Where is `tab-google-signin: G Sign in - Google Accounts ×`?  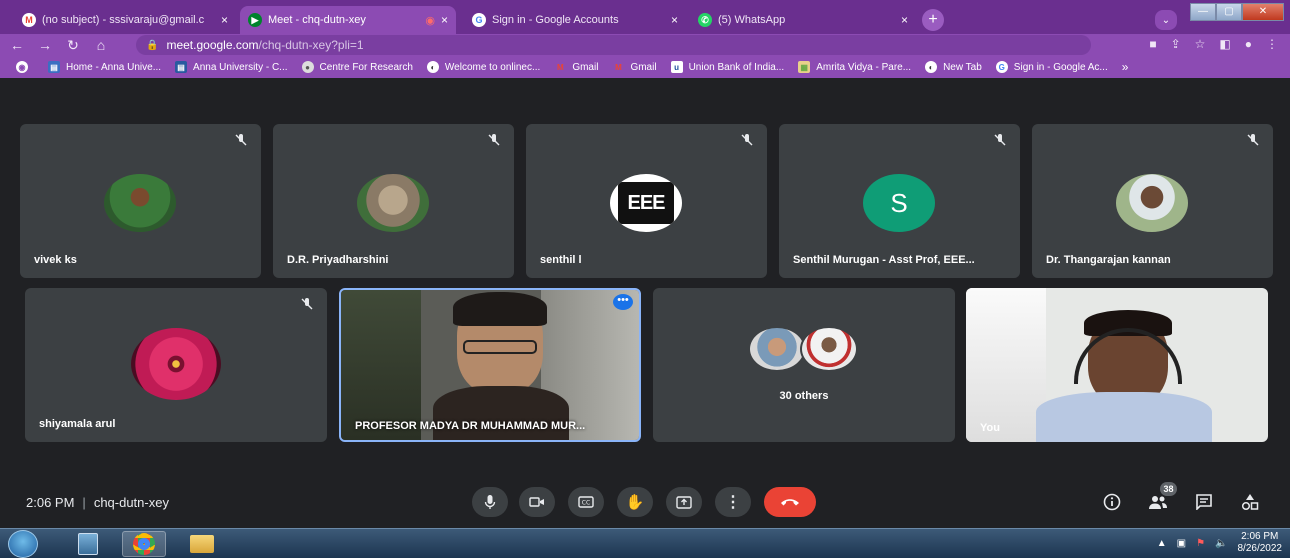
tab-google-signin: G Sign in - Google Accounts × is located at coordinates (575, 20).